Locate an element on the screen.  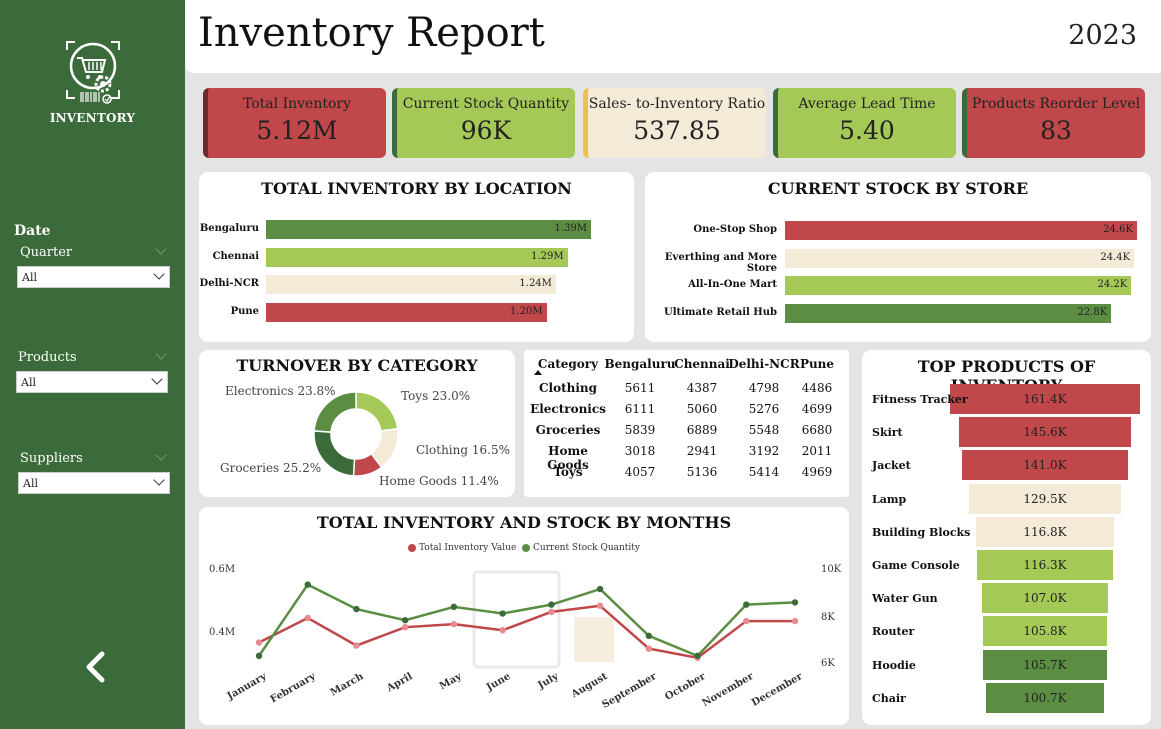
funnel-label: Fitness Tracker is located at coordinates (920, 399).